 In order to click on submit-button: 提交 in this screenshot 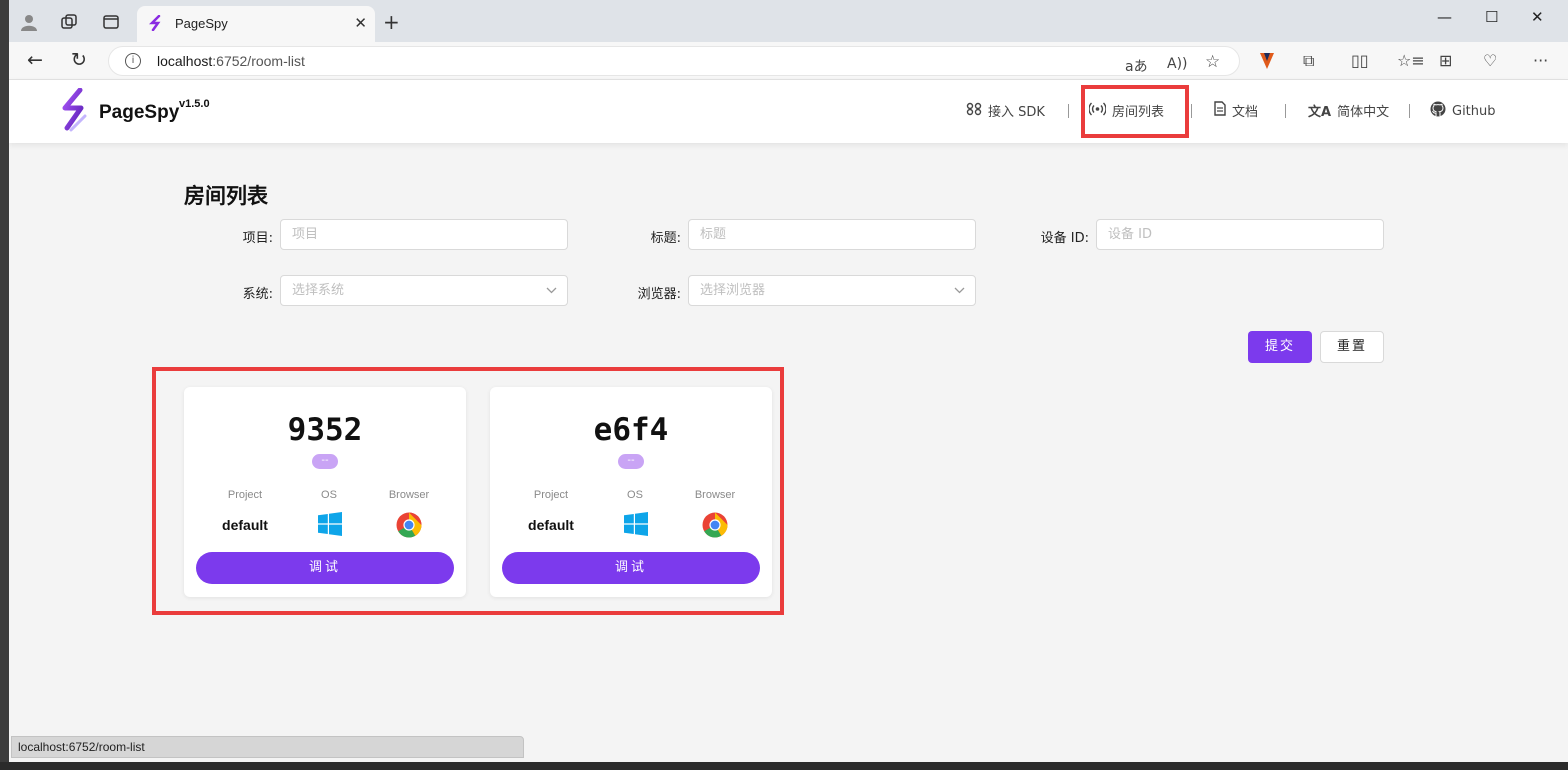, I will do `click(1280, 347)`.